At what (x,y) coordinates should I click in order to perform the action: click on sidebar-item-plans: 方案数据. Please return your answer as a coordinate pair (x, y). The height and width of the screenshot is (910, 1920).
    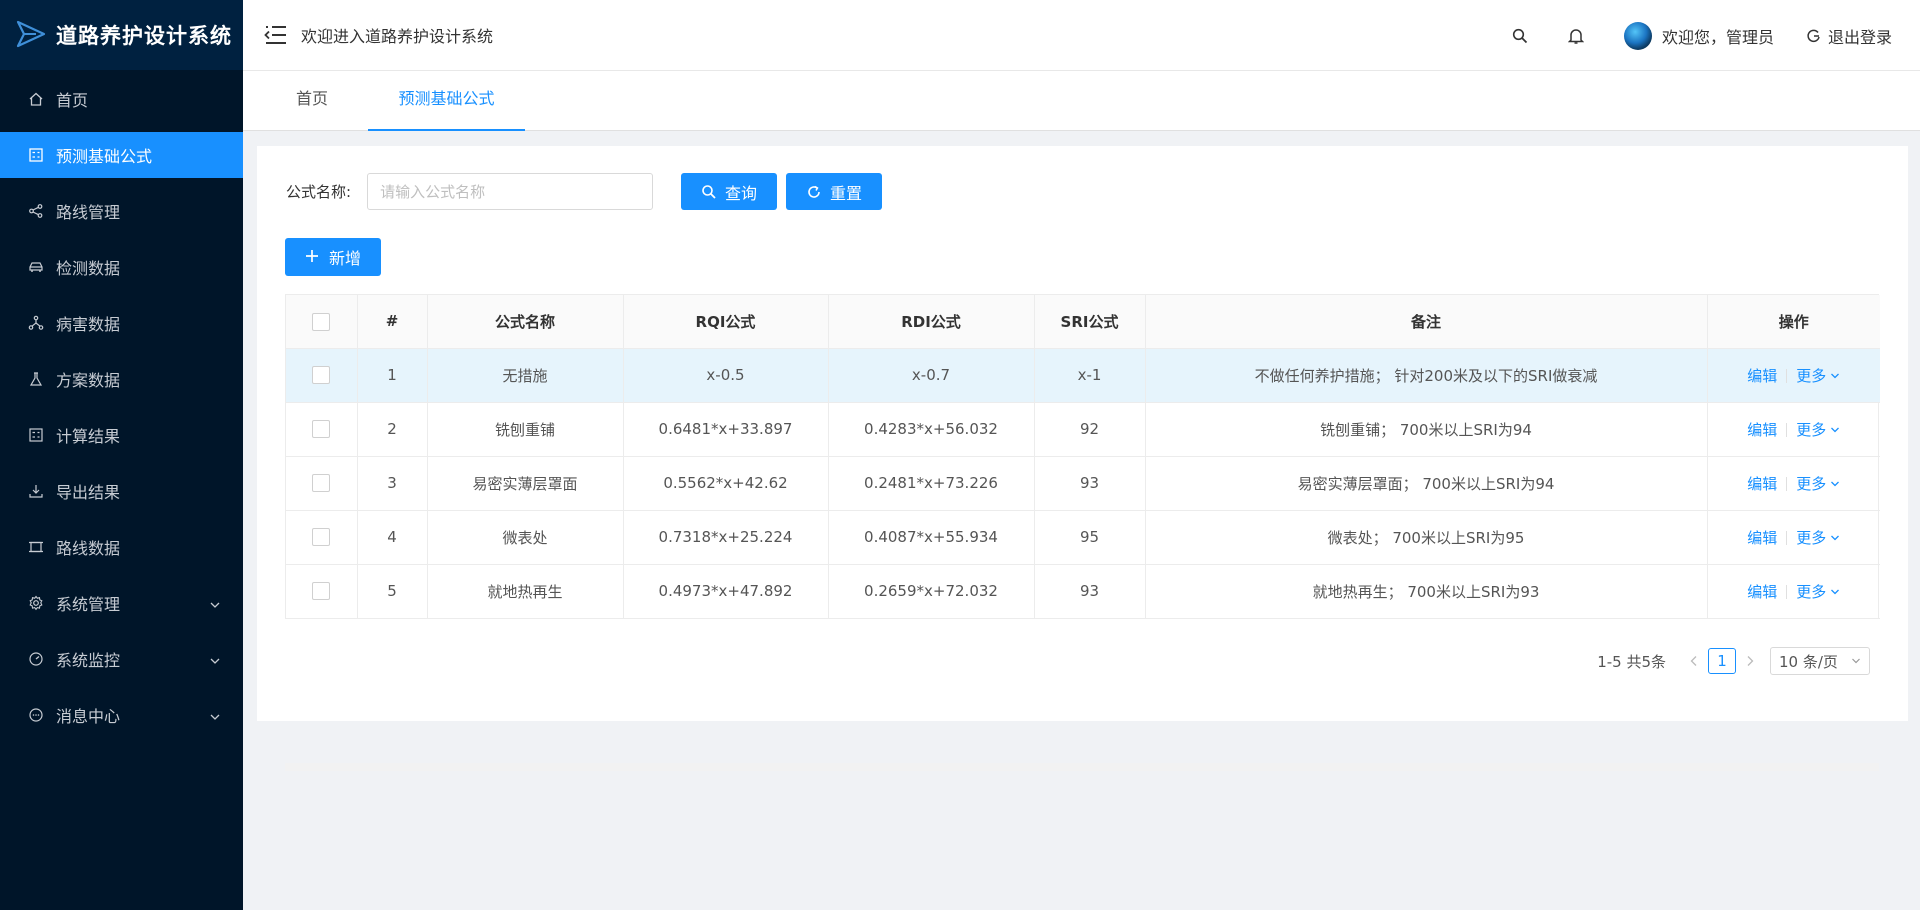
    Looking at the image, I should click on (121, 379).